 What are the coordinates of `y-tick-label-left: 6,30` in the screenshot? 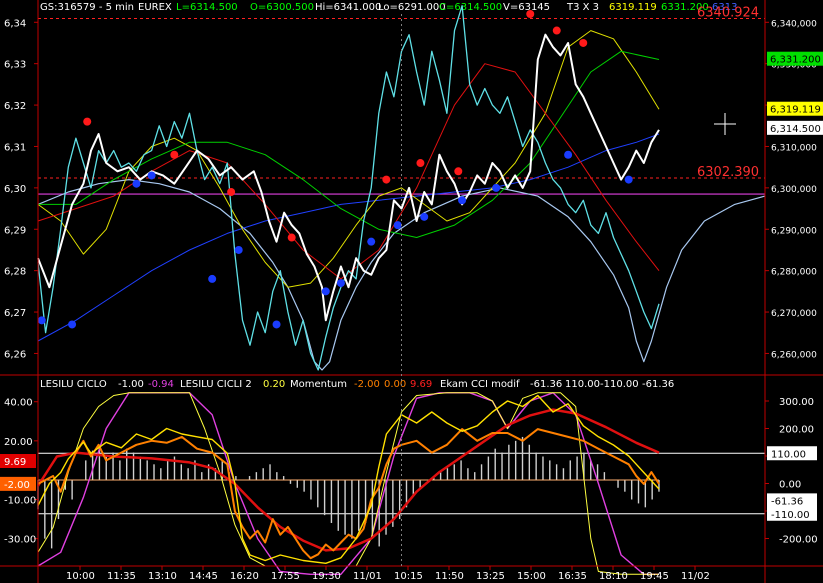 It's located at (15, 189).